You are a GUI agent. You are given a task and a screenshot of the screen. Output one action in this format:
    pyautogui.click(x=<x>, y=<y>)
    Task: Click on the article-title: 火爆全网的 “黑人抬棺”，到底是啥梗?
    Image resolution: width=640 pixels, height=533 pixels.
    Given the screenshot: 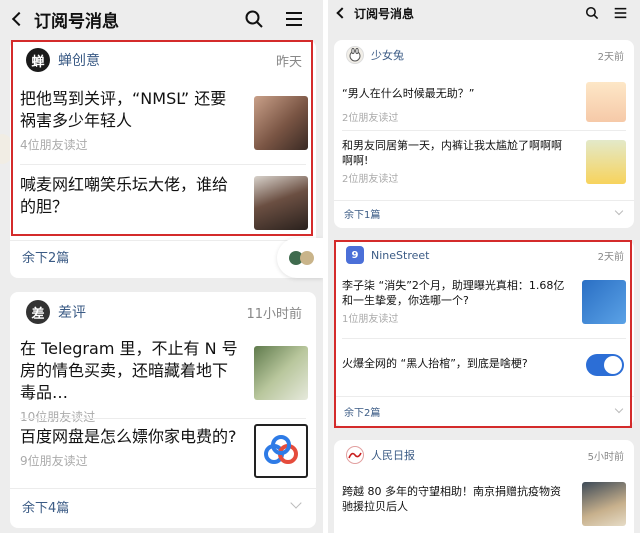 What is the action you would take?
    pyautogui.click(x=435, y=363)
    